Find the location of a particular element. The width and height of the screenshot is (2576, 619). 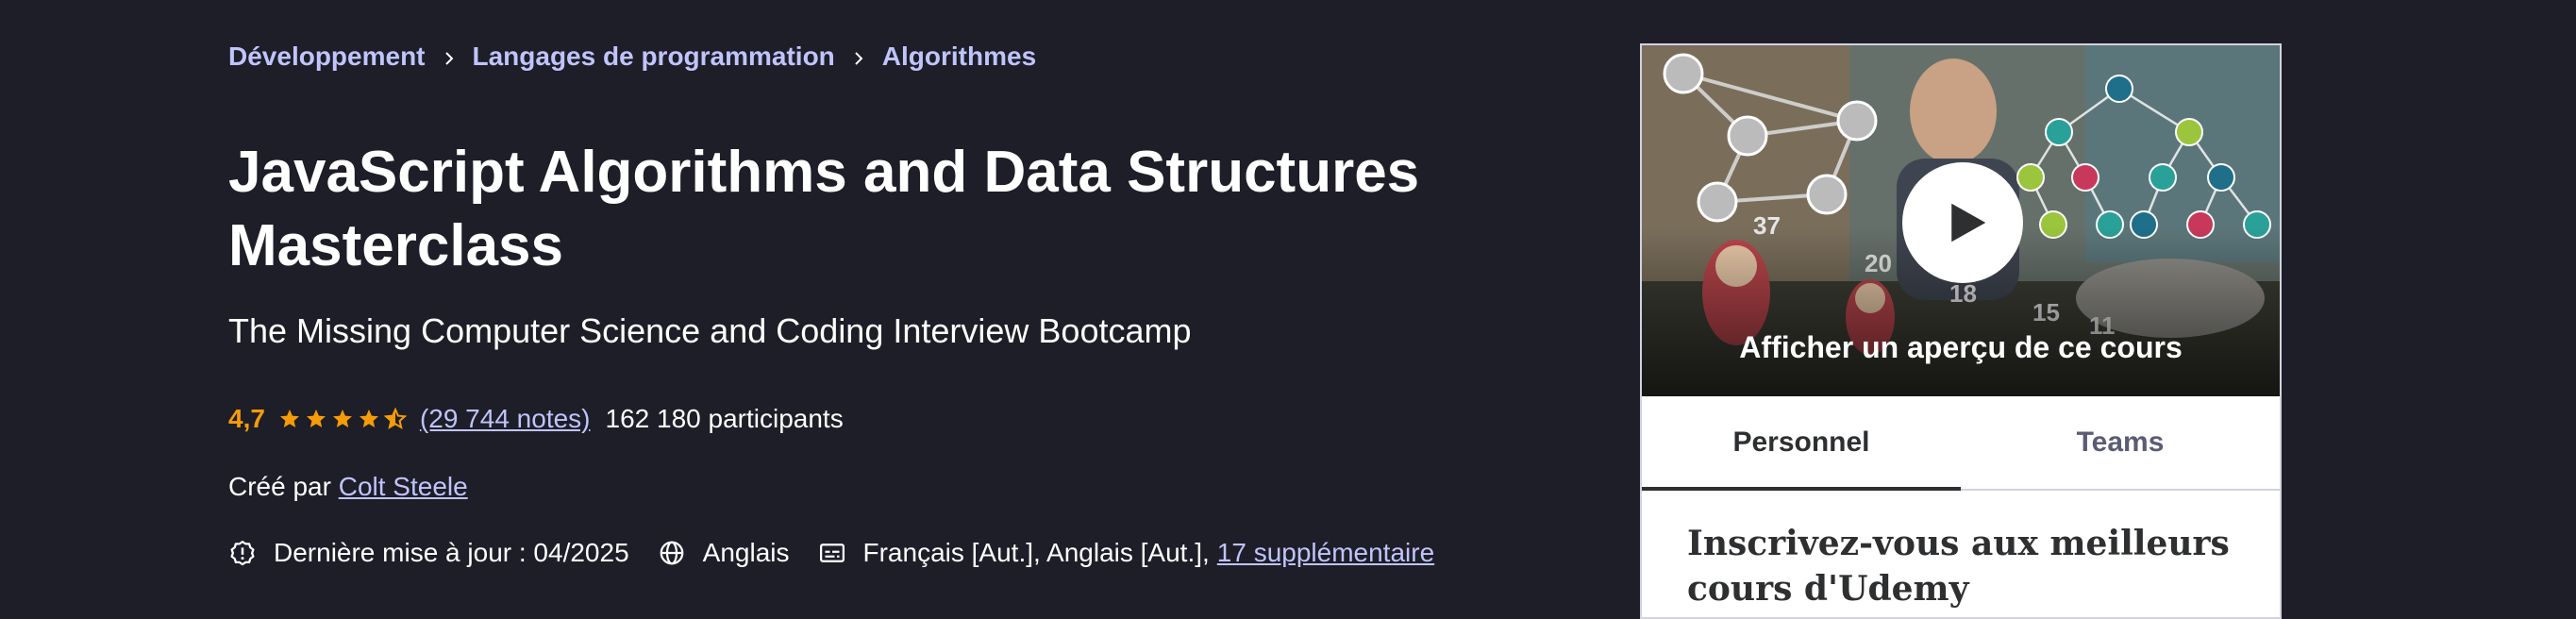

breadcrumb-item-development: Développement is located at coordinates (327, 57).